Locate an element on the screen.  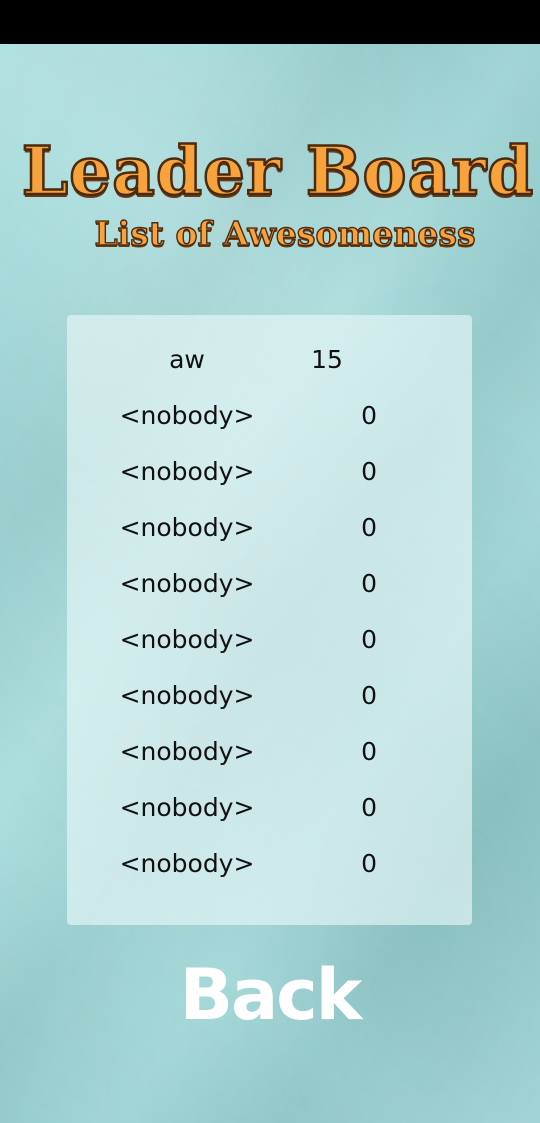
page-subtitle: List of Awesomeness is located at coordinates (285, 233).